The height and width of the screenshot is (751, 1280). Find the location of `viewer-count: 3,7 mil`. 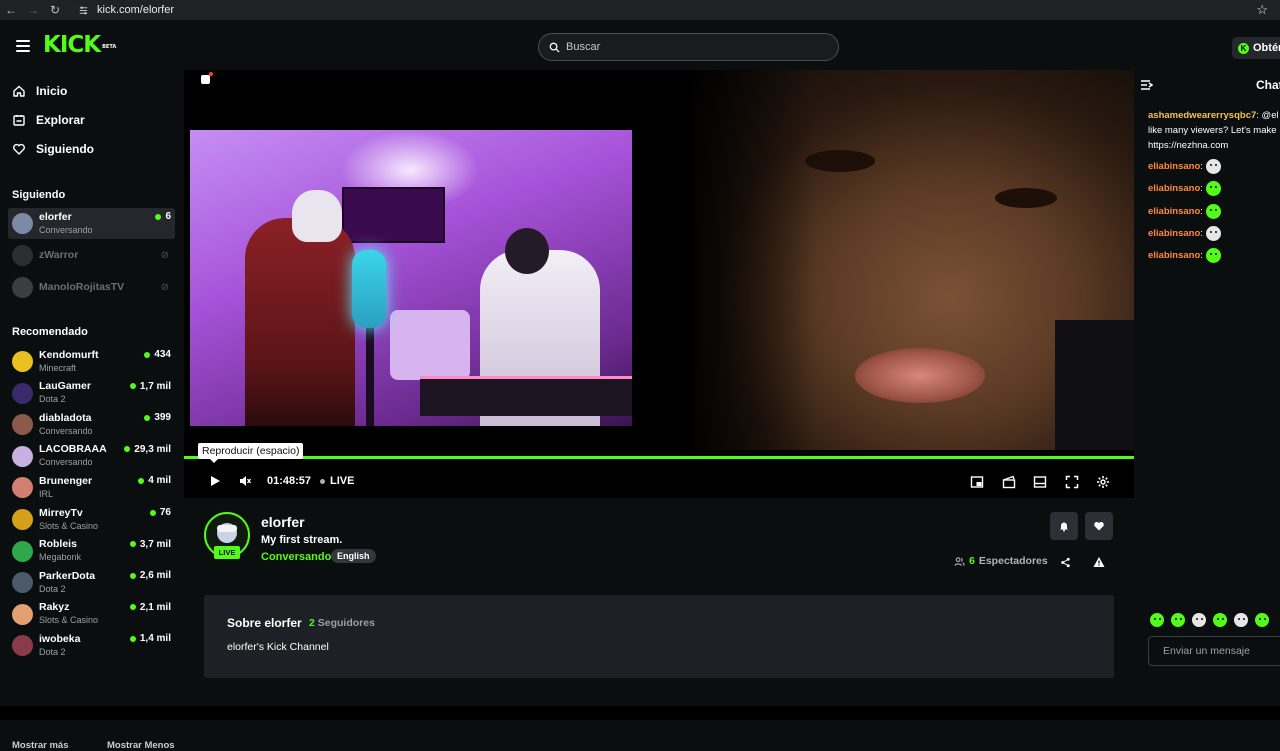

viewer-count: 3,7 mil is located at coordinates (150, 544).